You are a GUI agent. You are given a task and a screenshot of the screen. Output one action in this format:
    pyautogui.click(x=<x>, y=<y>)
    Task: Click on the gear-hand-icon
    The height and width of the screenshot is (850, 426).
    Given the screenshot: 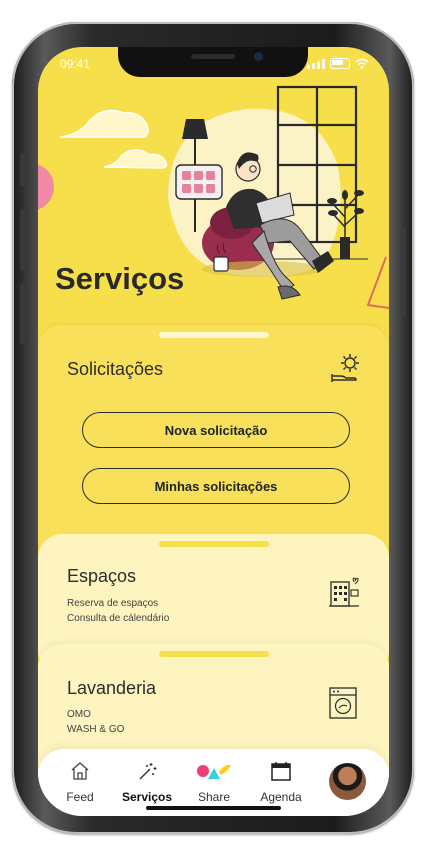 What is the action you would take?
    pyautogui.click(x=345, y=368)
    